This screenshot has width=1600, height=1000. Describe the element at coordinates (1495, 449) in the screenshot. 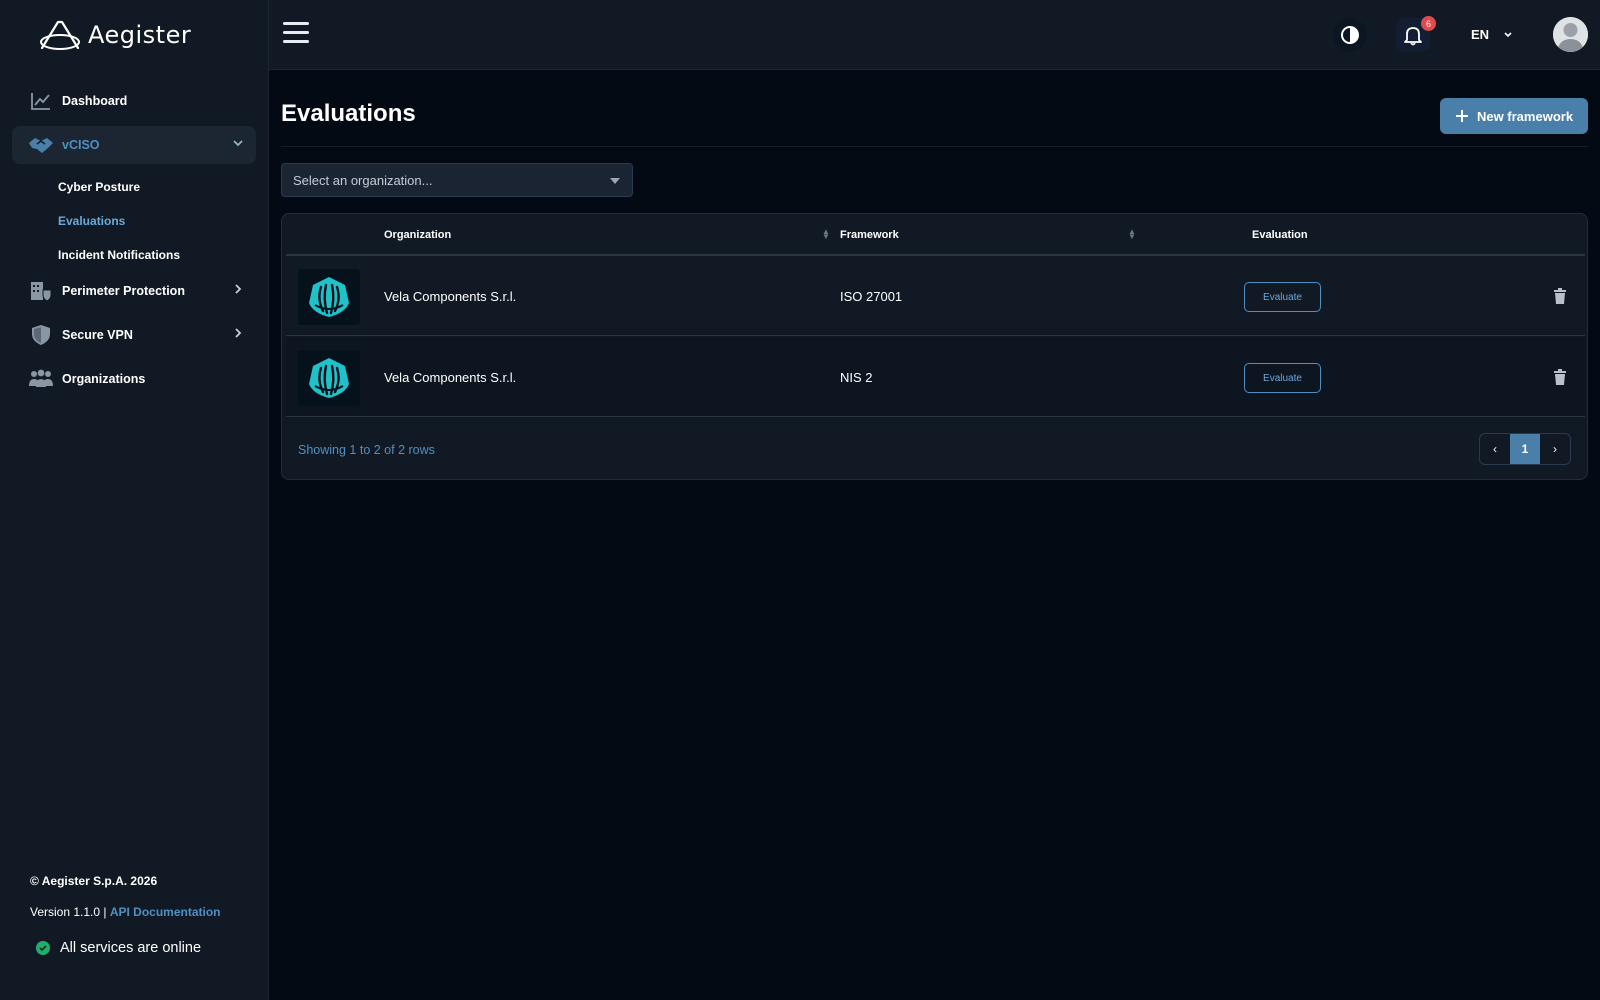

I see `pagination-prev-button: ‹` at that location.